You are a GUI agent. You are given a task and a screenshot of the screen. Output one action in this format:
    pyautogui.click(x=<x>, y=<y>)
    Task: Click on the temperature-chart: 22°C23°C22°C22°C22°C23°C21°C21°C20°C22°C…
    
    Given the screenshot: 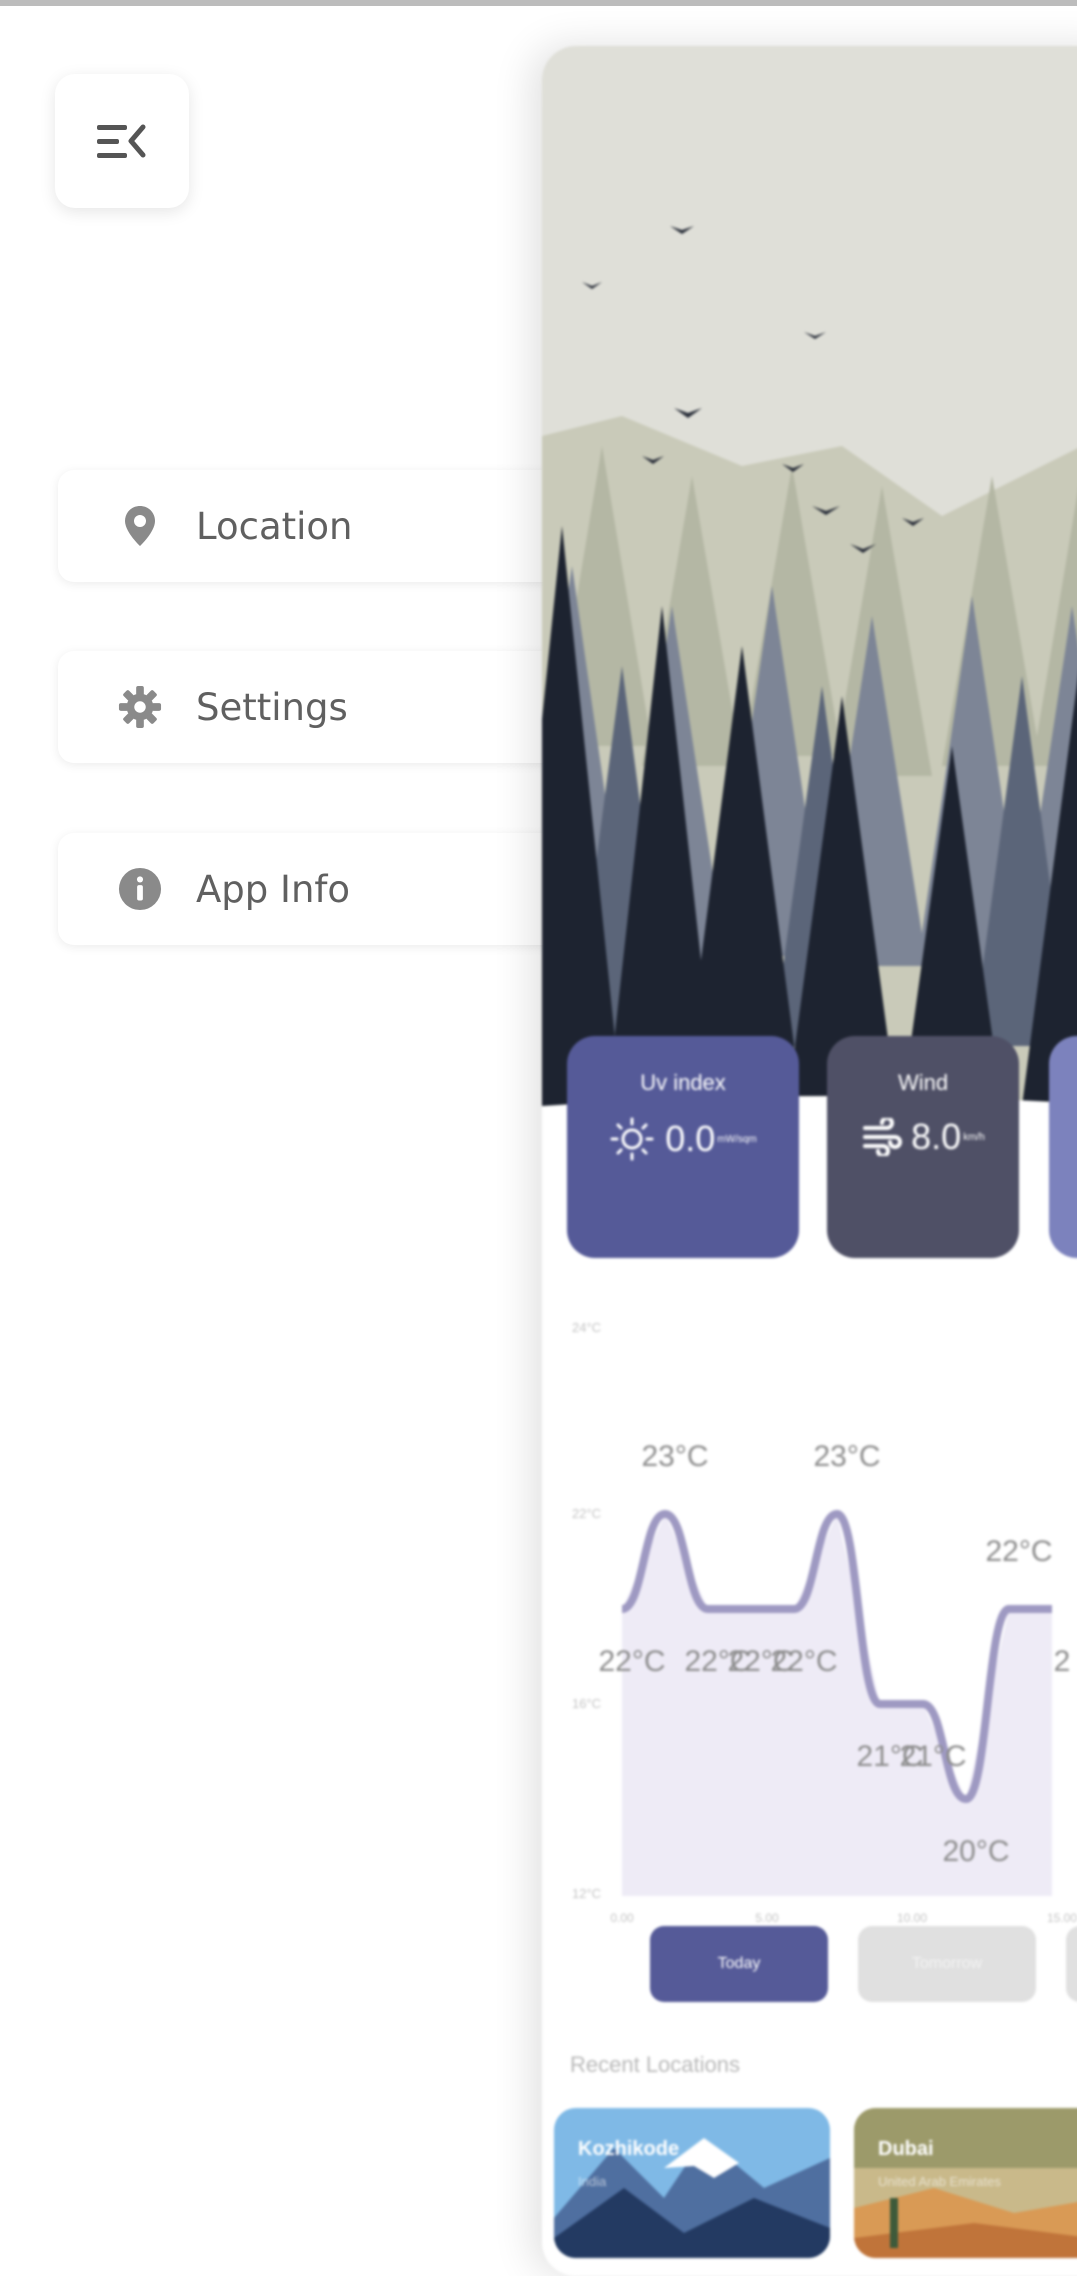 What is the action you would take?
    pyautogui.click(x=824, y=1622)
    